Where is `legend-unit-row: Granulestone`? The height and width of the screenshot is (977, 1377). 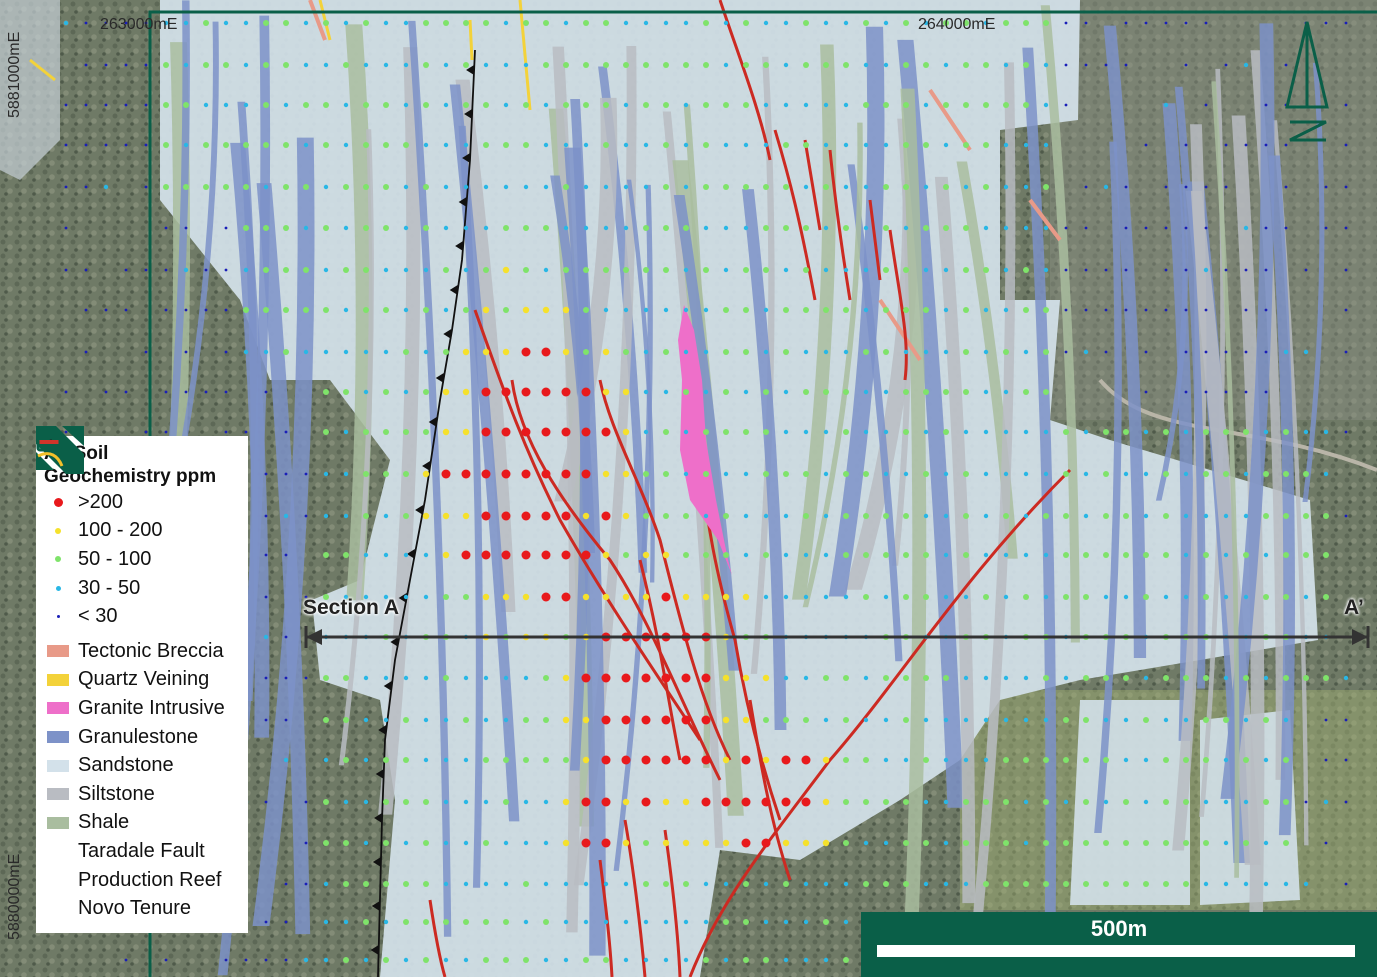
legend-unit-row: Granulestone is located at coordinates (142, 737).